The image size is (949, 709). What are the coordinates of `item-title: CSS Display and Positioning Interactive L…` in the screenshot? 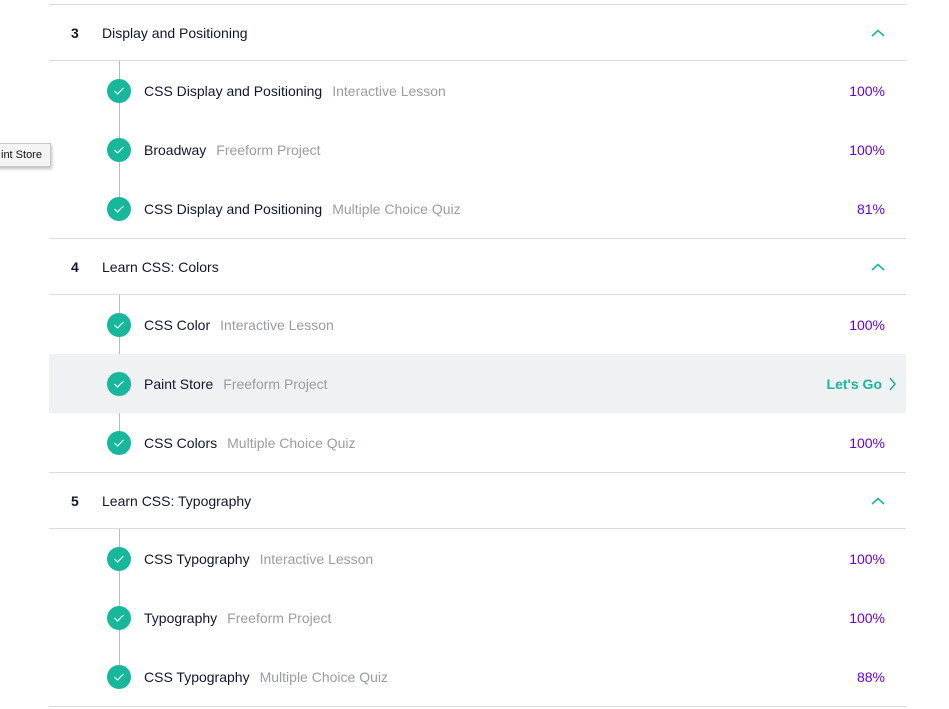 It's located at (295, 91).